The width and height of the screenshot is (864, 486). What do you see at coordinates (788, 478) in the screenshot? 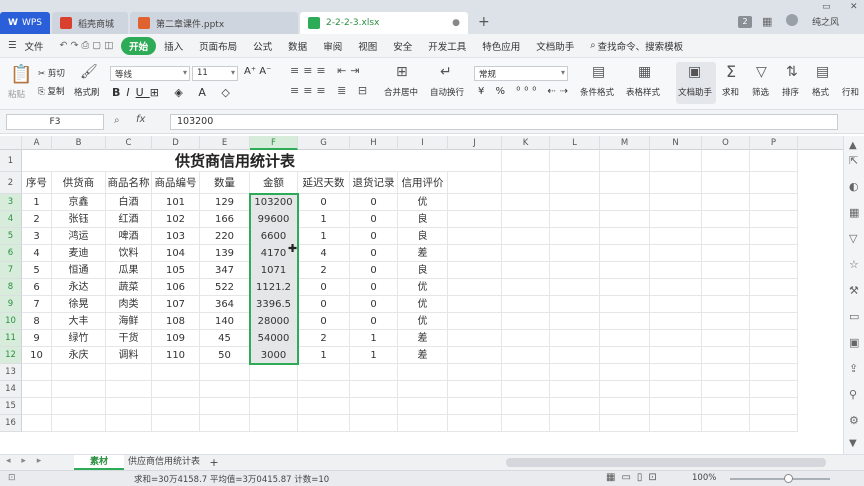
I see `zoom-slider-handle` at bounding box center [788, 478].